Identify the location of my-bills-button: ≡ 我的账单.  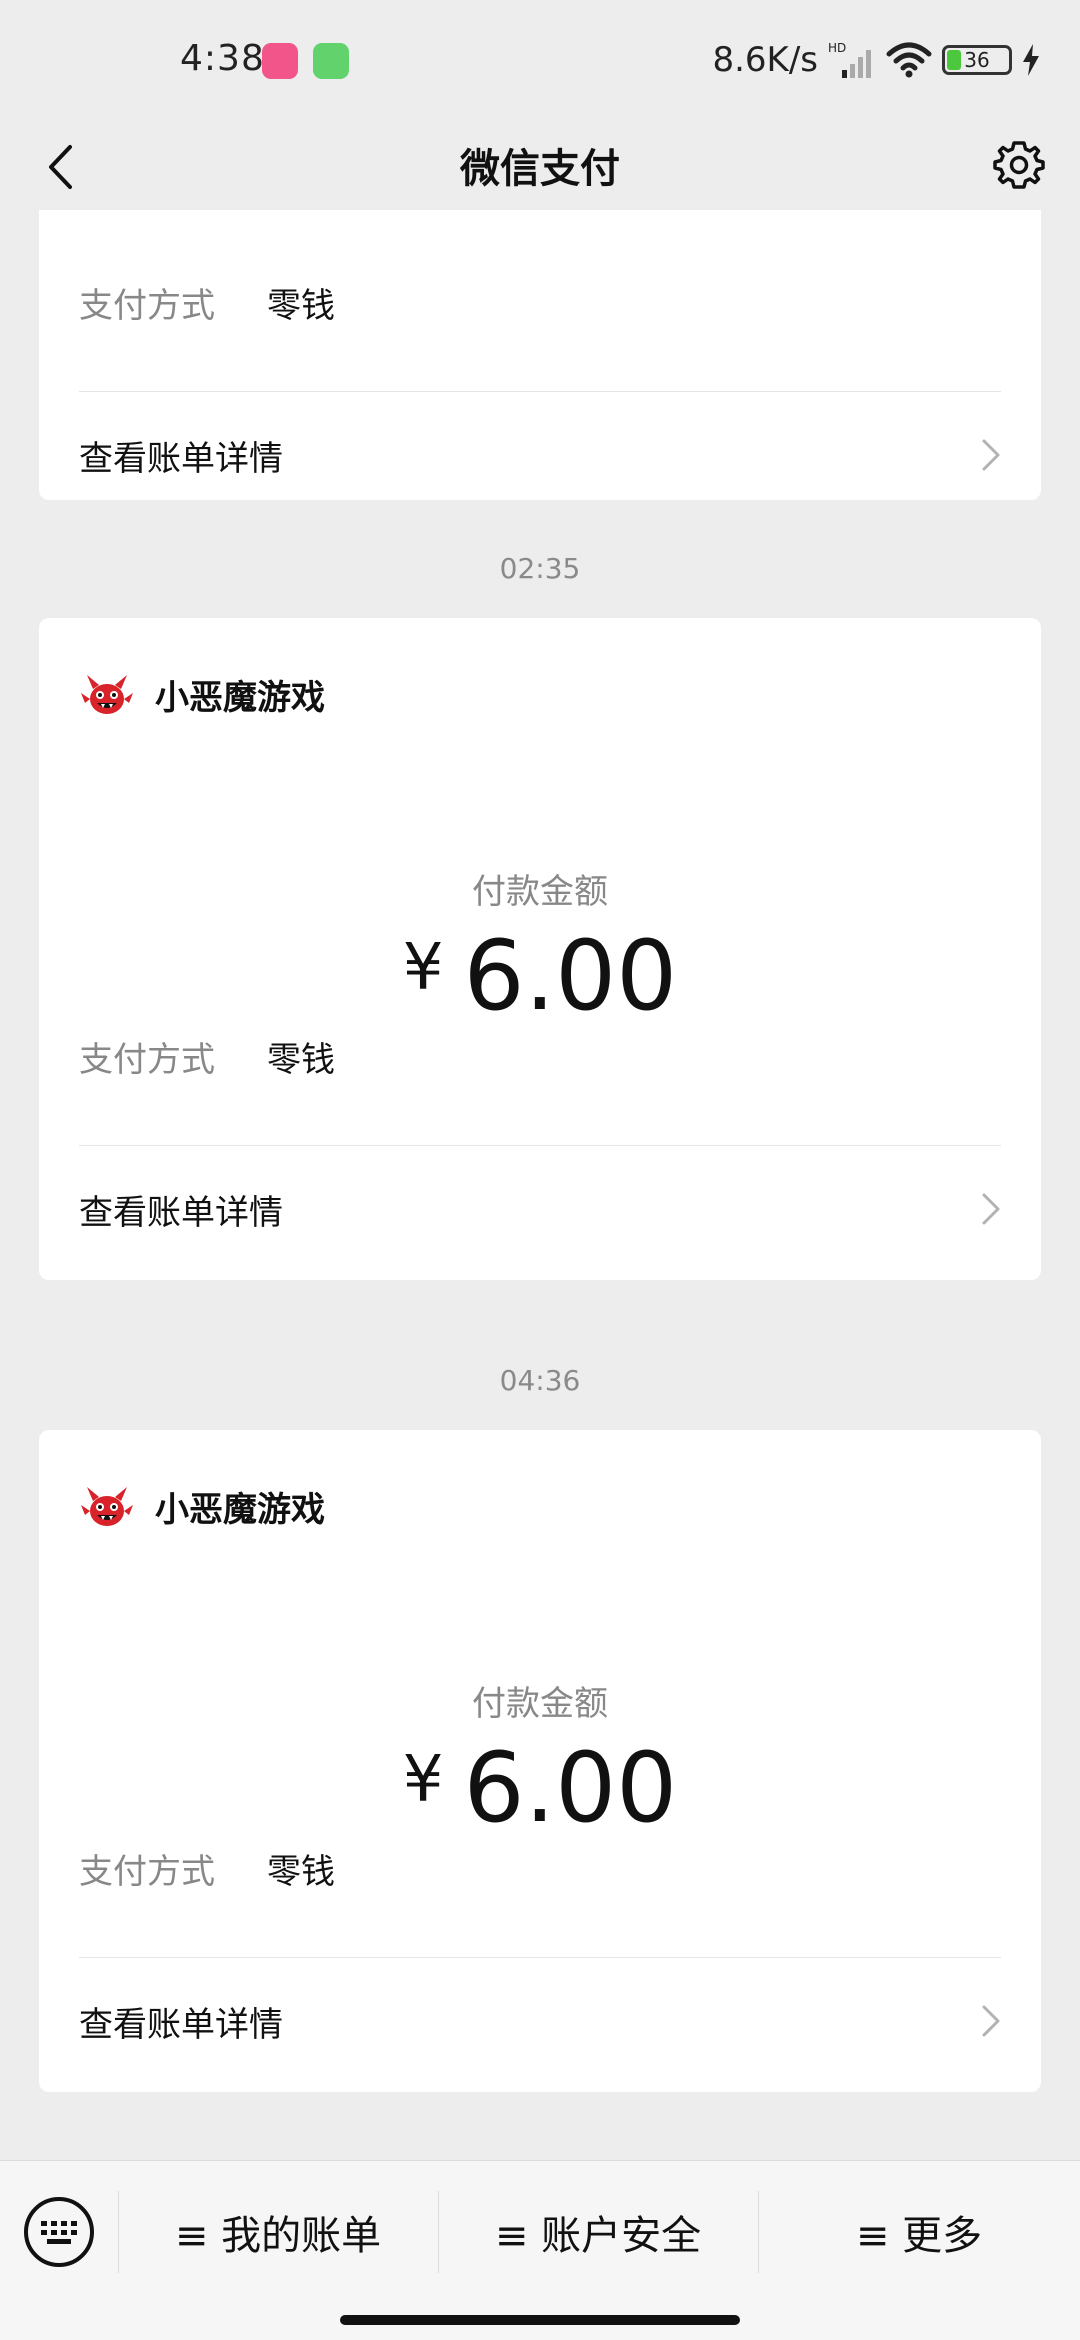
(278, 2232).